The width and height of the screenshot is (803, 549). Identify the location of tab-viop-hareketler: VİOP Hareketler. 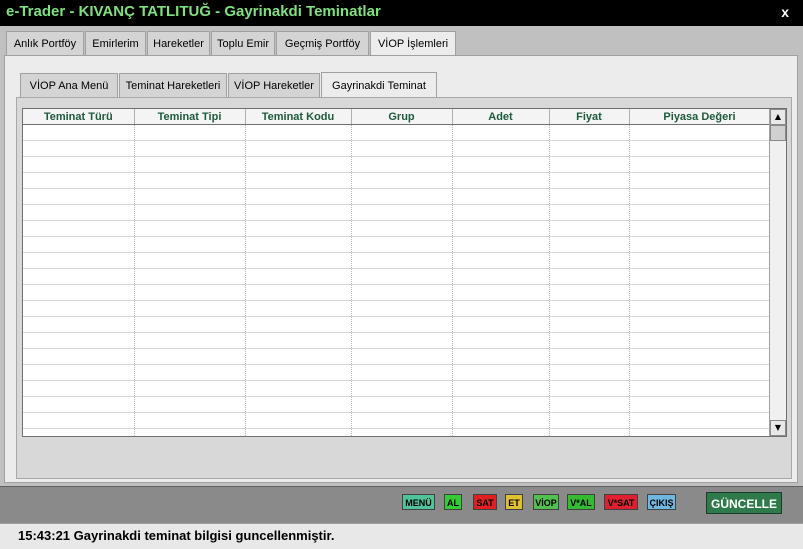
(274, 85).